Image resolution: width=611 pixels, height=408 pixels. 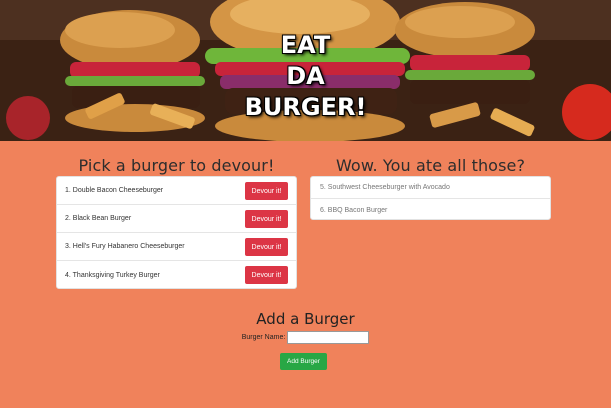 I want to click on list-item: 6. BBQ Bacon Burger, so click(x=354, y=210).